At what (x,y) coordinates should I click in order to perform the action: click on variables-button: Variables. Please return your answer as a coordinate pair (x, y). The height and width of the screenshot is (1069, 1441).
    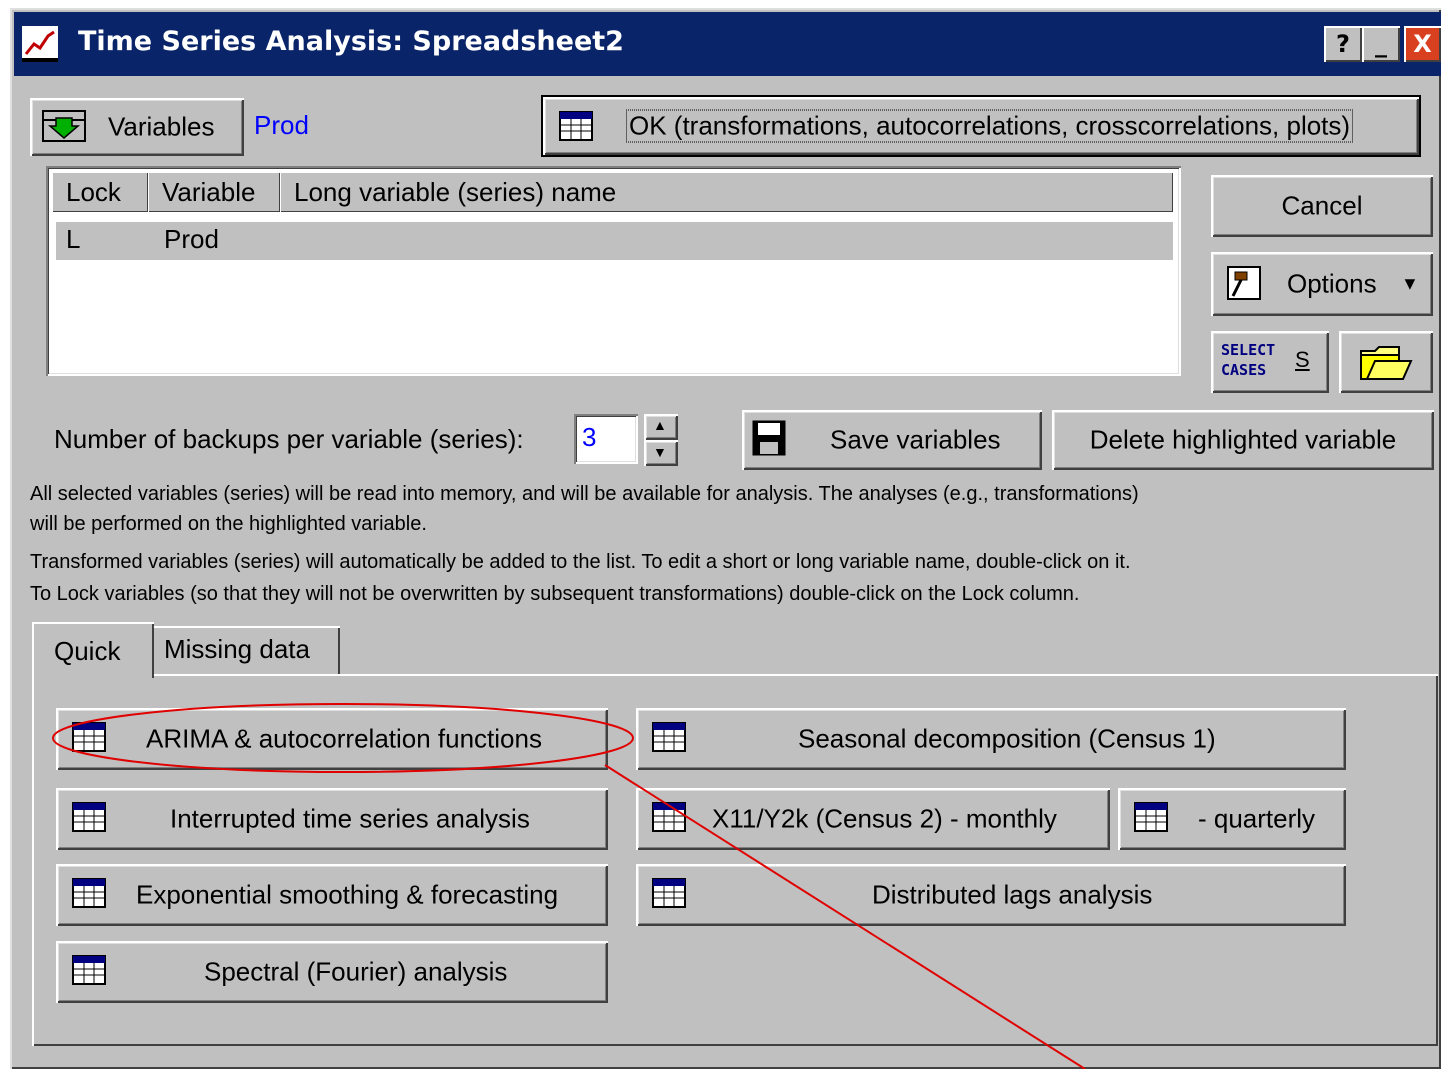
    Looking at the image, I should click on (137, 127).